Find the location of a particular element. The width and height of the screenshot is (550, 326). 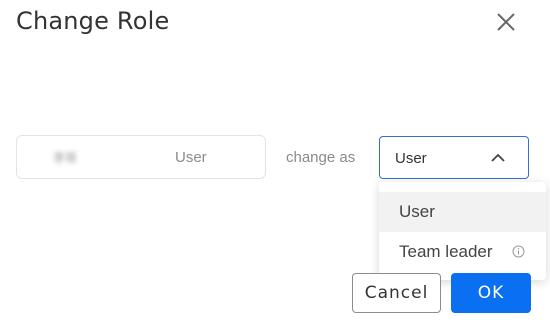

user-card: 李哥 User is located at coordinates (141, 157).